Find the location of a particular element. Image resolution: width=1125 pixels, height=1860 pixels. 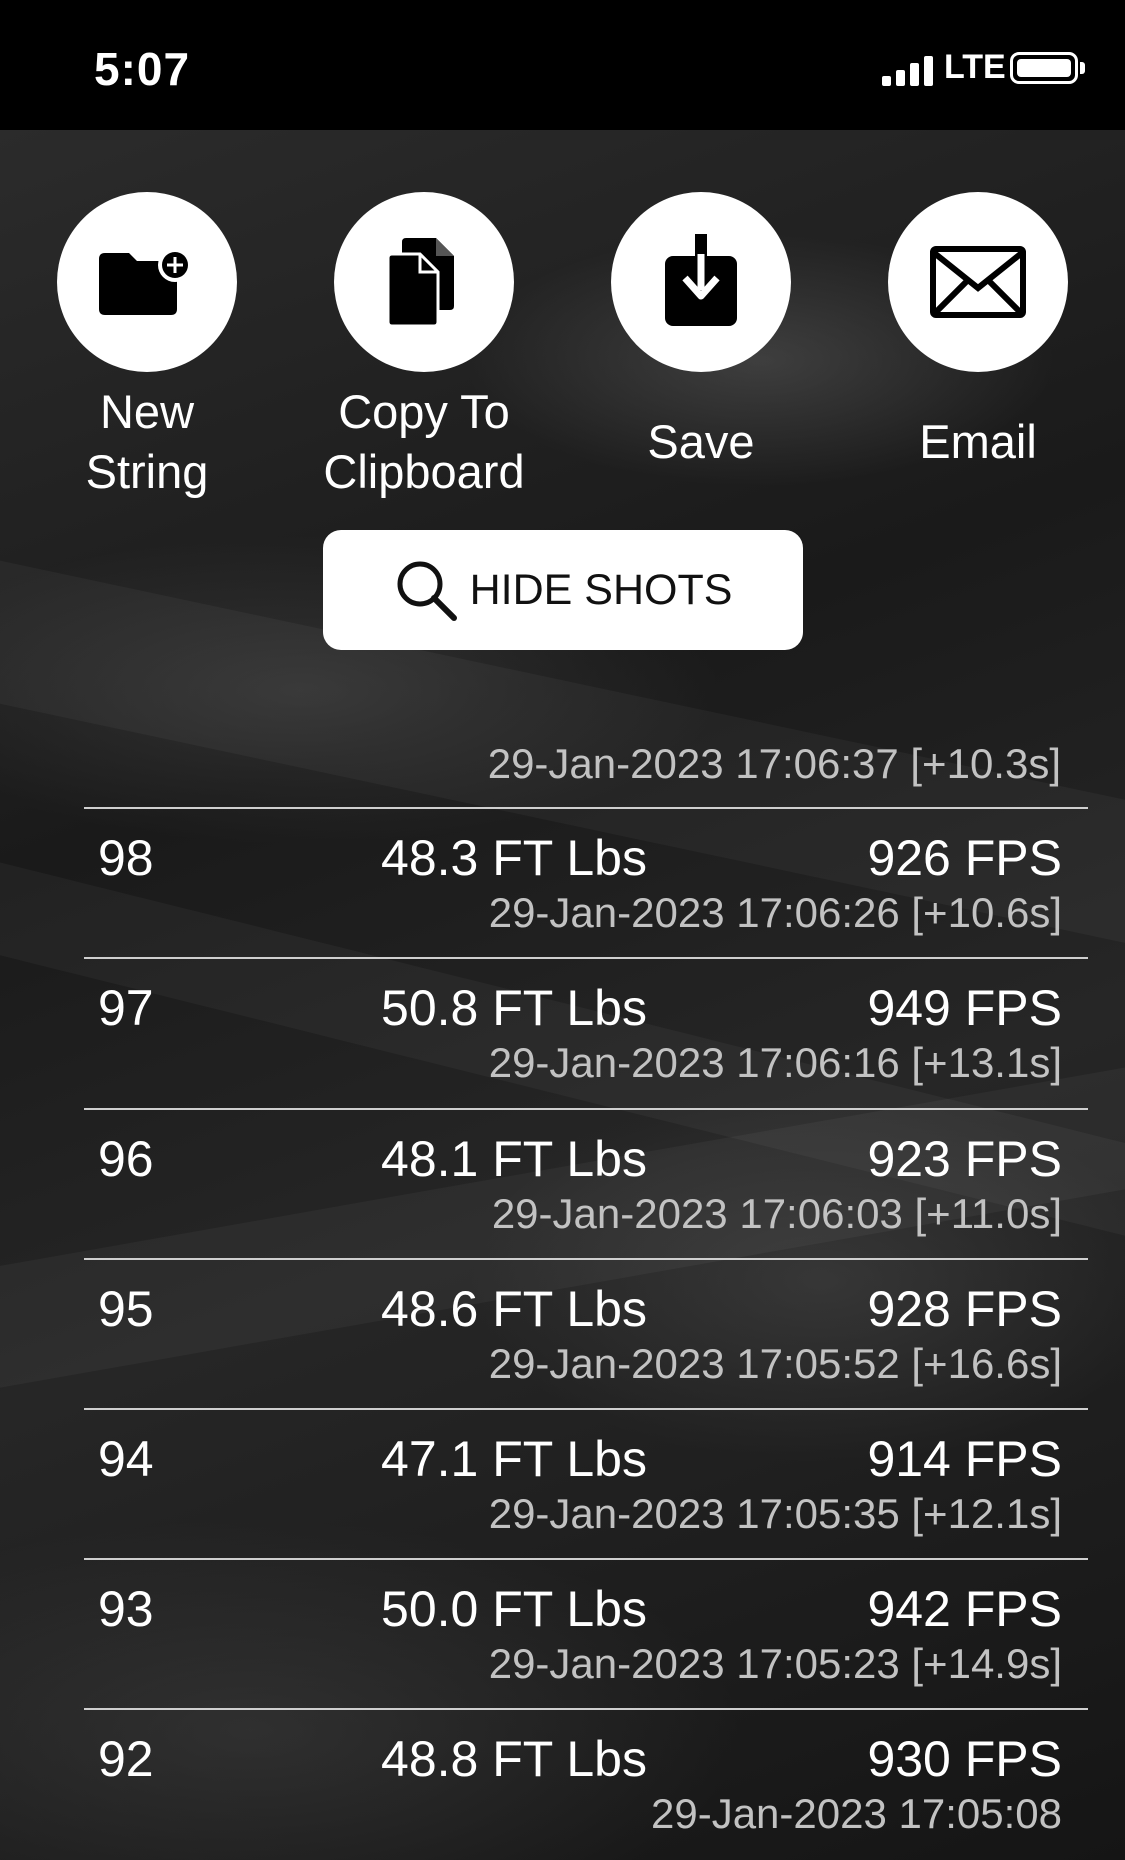

battery-tip is located at coordinates (1082, 68).